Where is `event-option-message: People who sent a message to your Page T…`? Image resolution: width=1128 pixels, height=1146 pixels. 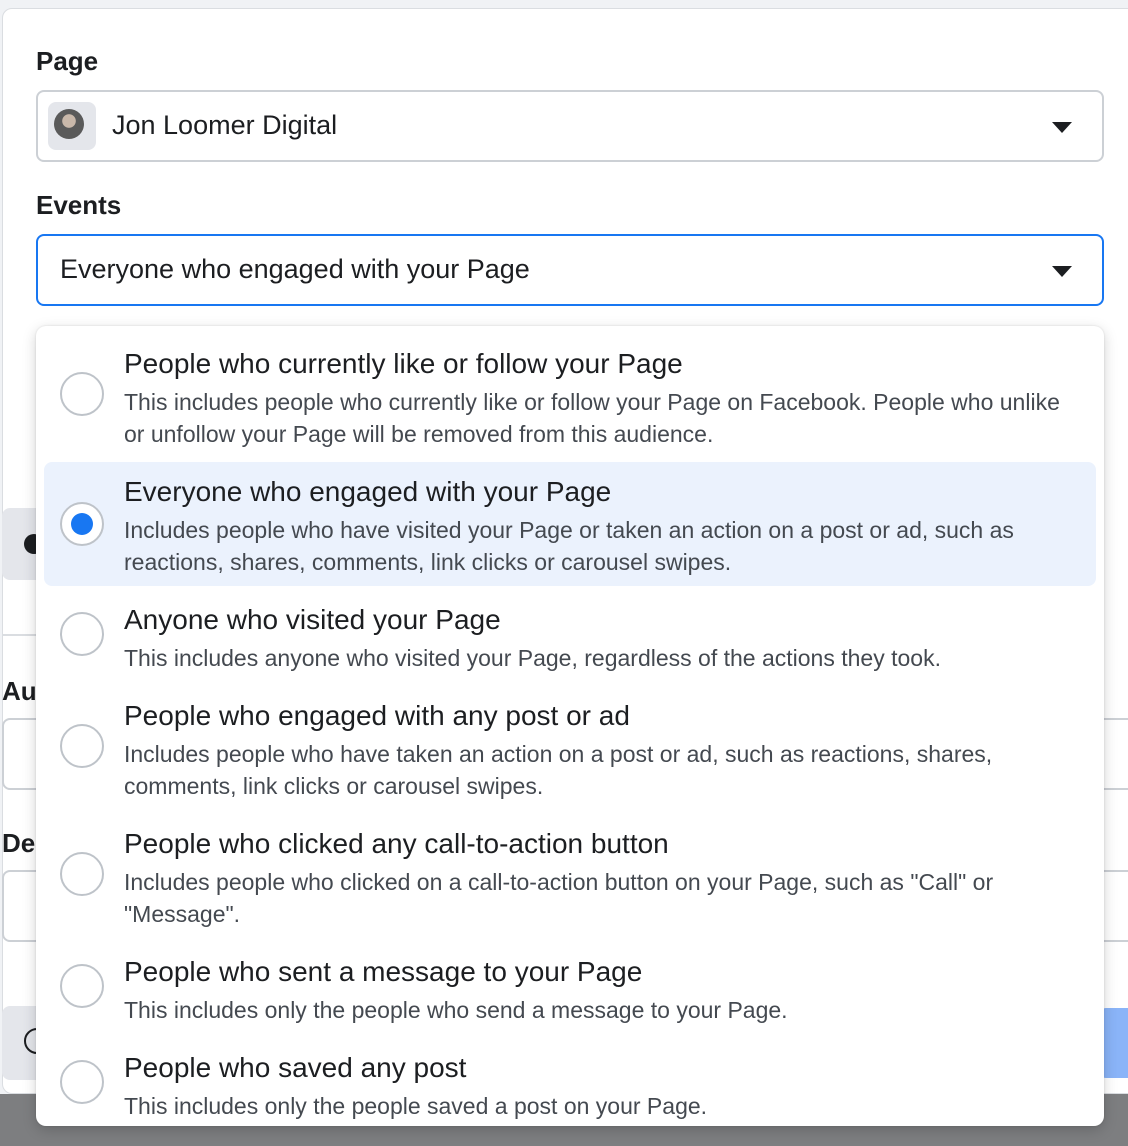 event-option-message: People who sent a message to your Page T… is located at coordinates (570, 996).